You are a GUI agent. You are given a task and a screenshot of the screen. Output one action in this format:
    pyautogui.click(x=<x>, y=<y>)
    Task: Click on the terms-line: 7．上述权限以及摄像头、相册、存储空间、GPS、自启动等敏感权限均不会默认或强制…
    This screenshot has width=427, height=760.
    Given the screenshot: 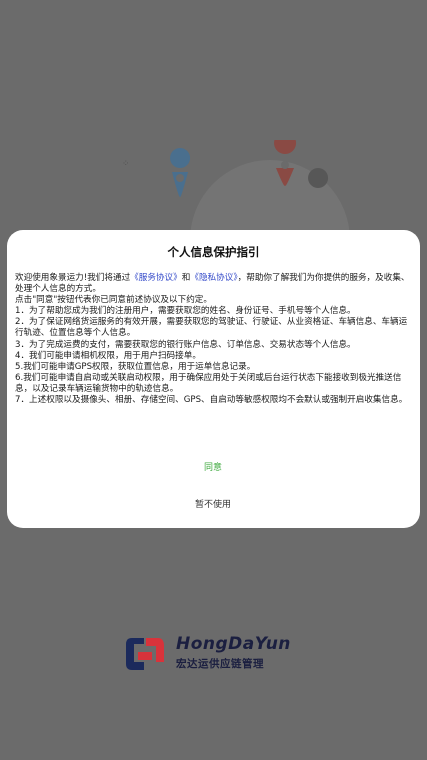 What is the action you would take?
    pyautogui.click(x=211, y=400)
    